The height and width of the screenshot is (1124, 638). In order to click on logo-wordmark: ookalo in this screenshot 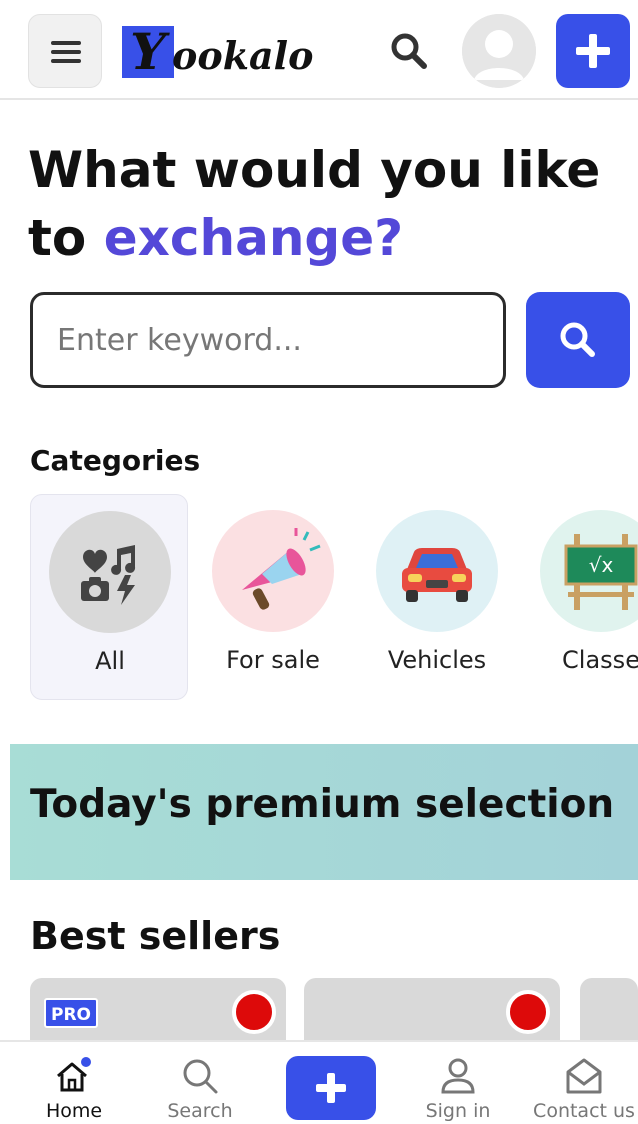, I will do `click(243, 55)`.